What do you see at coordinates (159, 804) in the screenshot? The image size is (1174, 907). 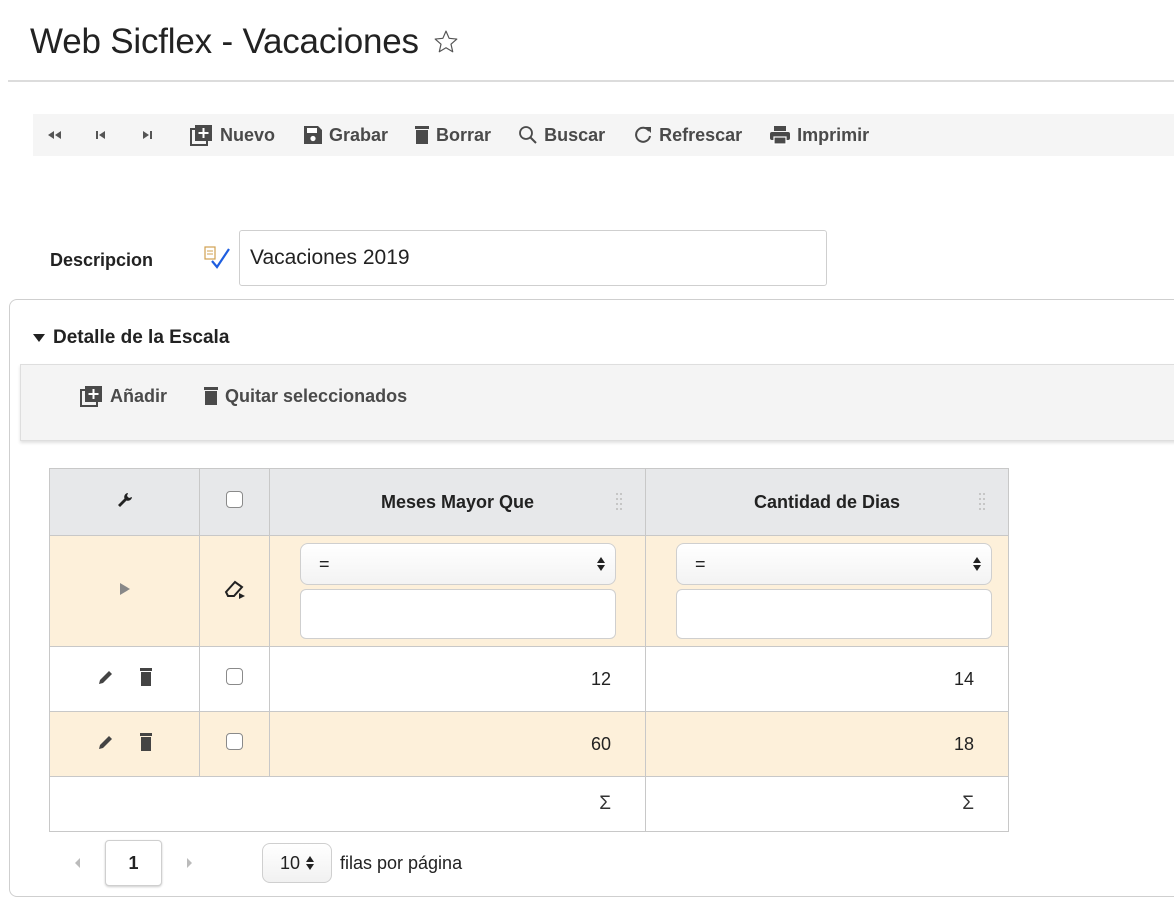 I see `summary-spacer` at bounding box center [159, 804].